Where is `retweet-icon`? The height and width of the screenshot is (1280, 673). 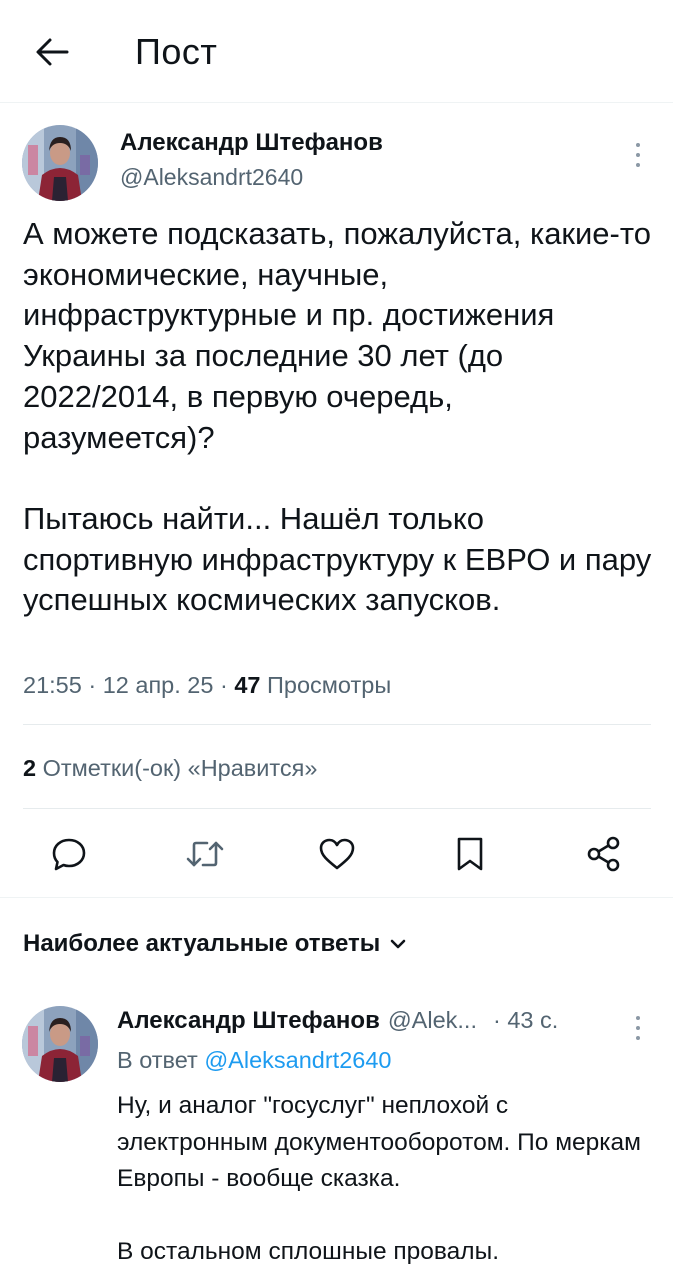 retweet-icon is located at coordinates (205, 854).